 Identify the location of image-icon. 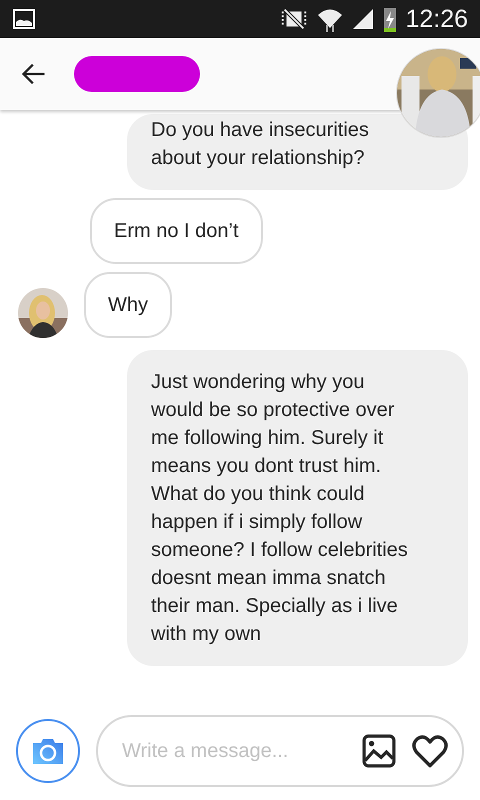
(379, 751).